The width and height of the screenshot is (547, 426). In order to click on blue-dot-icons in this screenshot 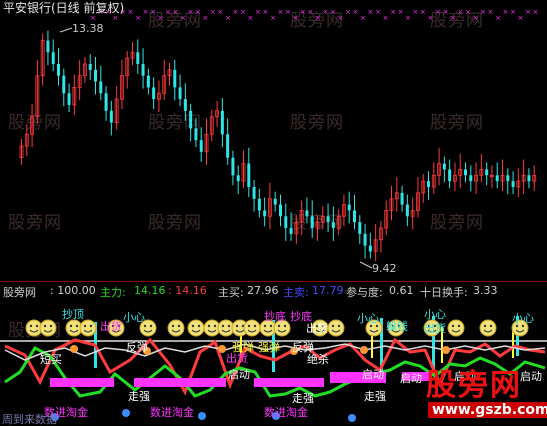, I will do `click(203, 415)`.